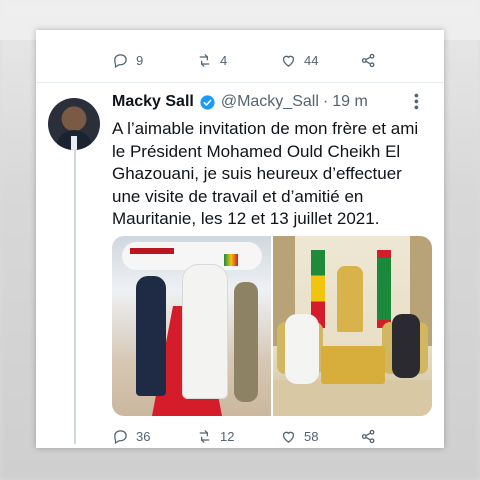 The image size is (480, 480). I want to click on more-options-icon: •••, so click(417, 102).